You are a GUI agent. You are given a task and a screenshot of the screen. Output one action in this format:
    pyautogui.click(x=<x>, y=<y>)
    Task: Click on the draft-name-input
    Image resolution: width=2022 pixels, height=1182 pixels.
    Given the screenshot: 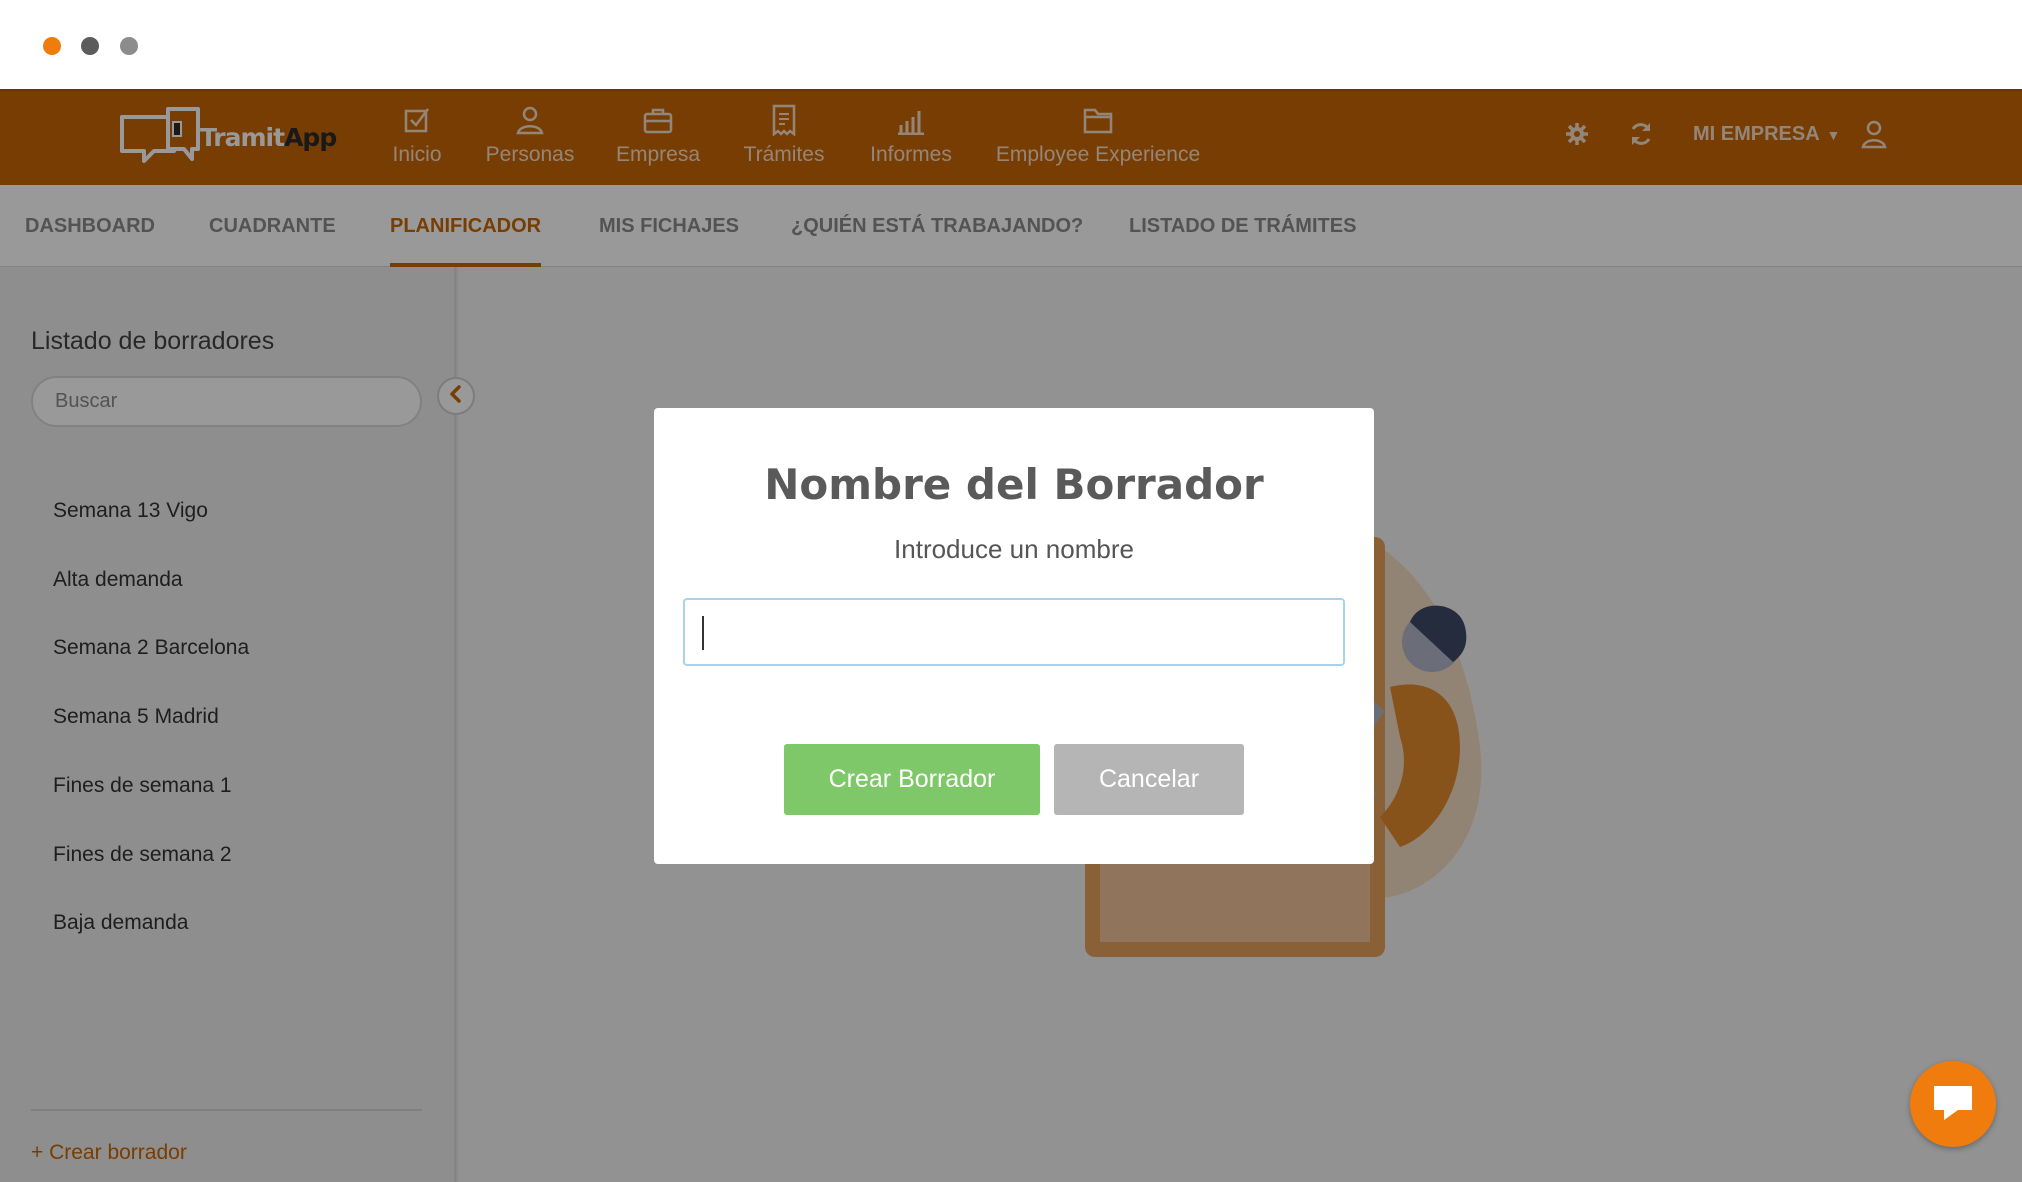 What is the action you would take?
    pyautogui.click(x=1014, y=632)
    